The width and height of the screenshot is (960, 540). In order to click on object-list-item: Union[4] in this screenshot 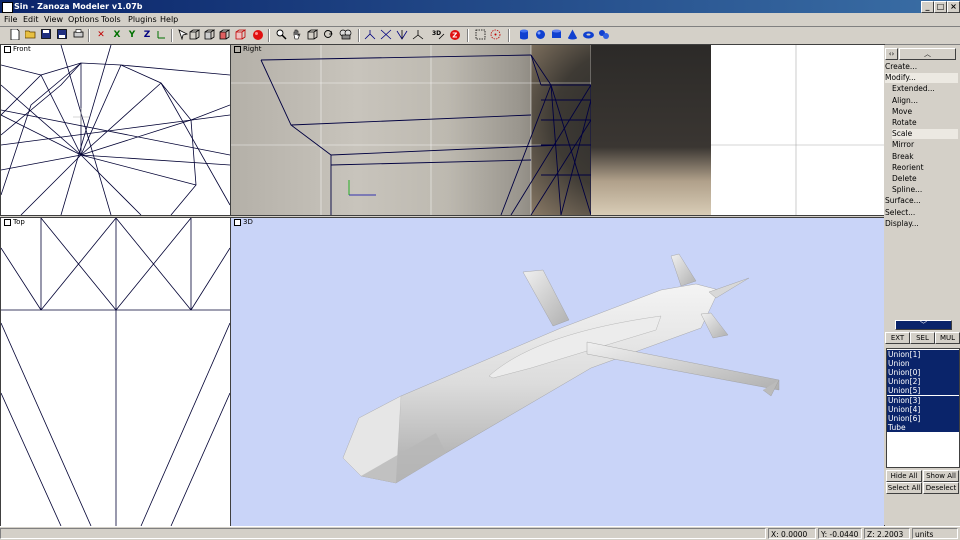, I will do `click(923, 409)`.